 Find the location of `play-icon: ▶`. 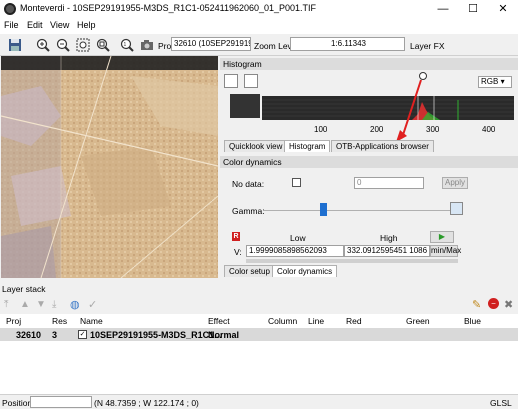

play-icon: ▶ is located at coordinates (442, 237).